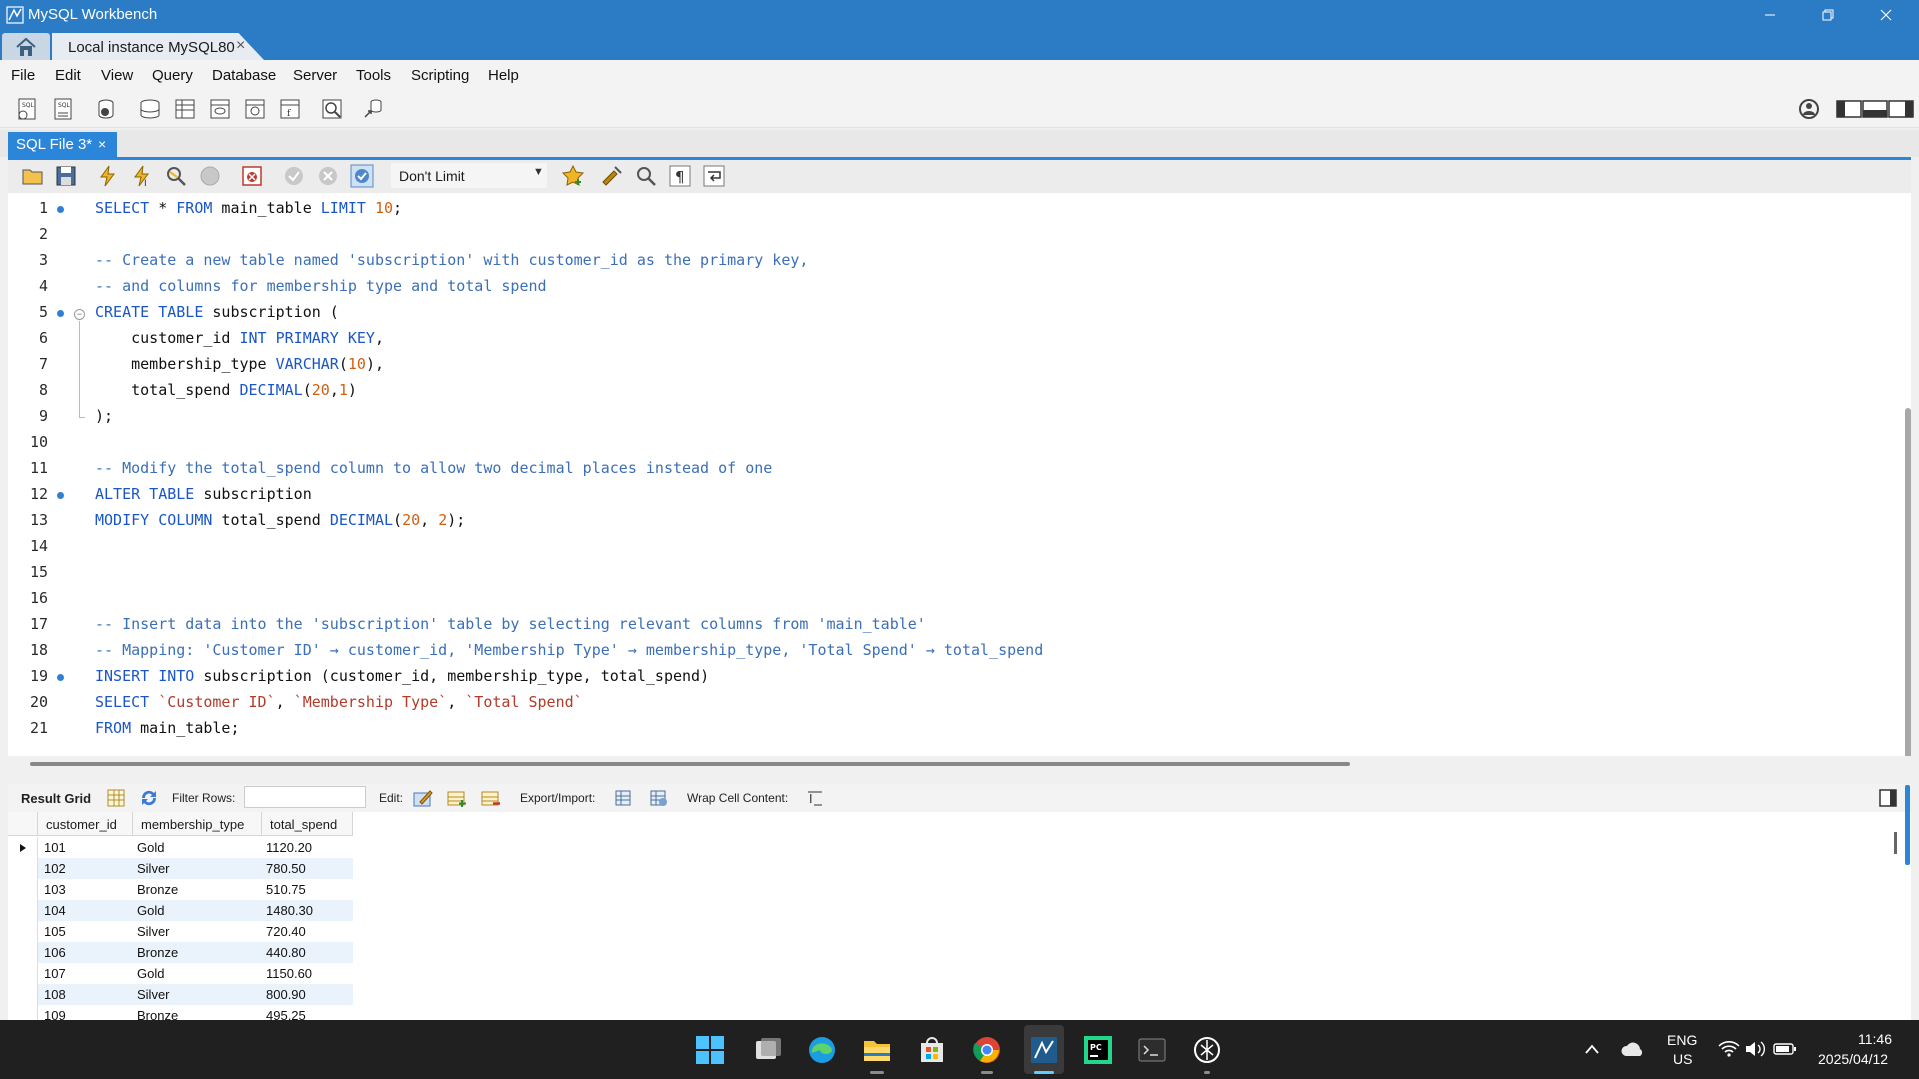 The width and height of the screenshot is (1919, 1079). I want to click on cell-customer-id: 103, so click(55, 889).